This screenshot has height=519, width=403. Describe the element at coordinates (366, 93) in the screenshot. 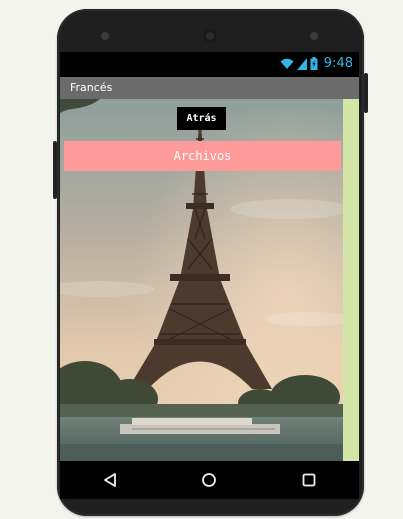

I see `power-button` at that location.